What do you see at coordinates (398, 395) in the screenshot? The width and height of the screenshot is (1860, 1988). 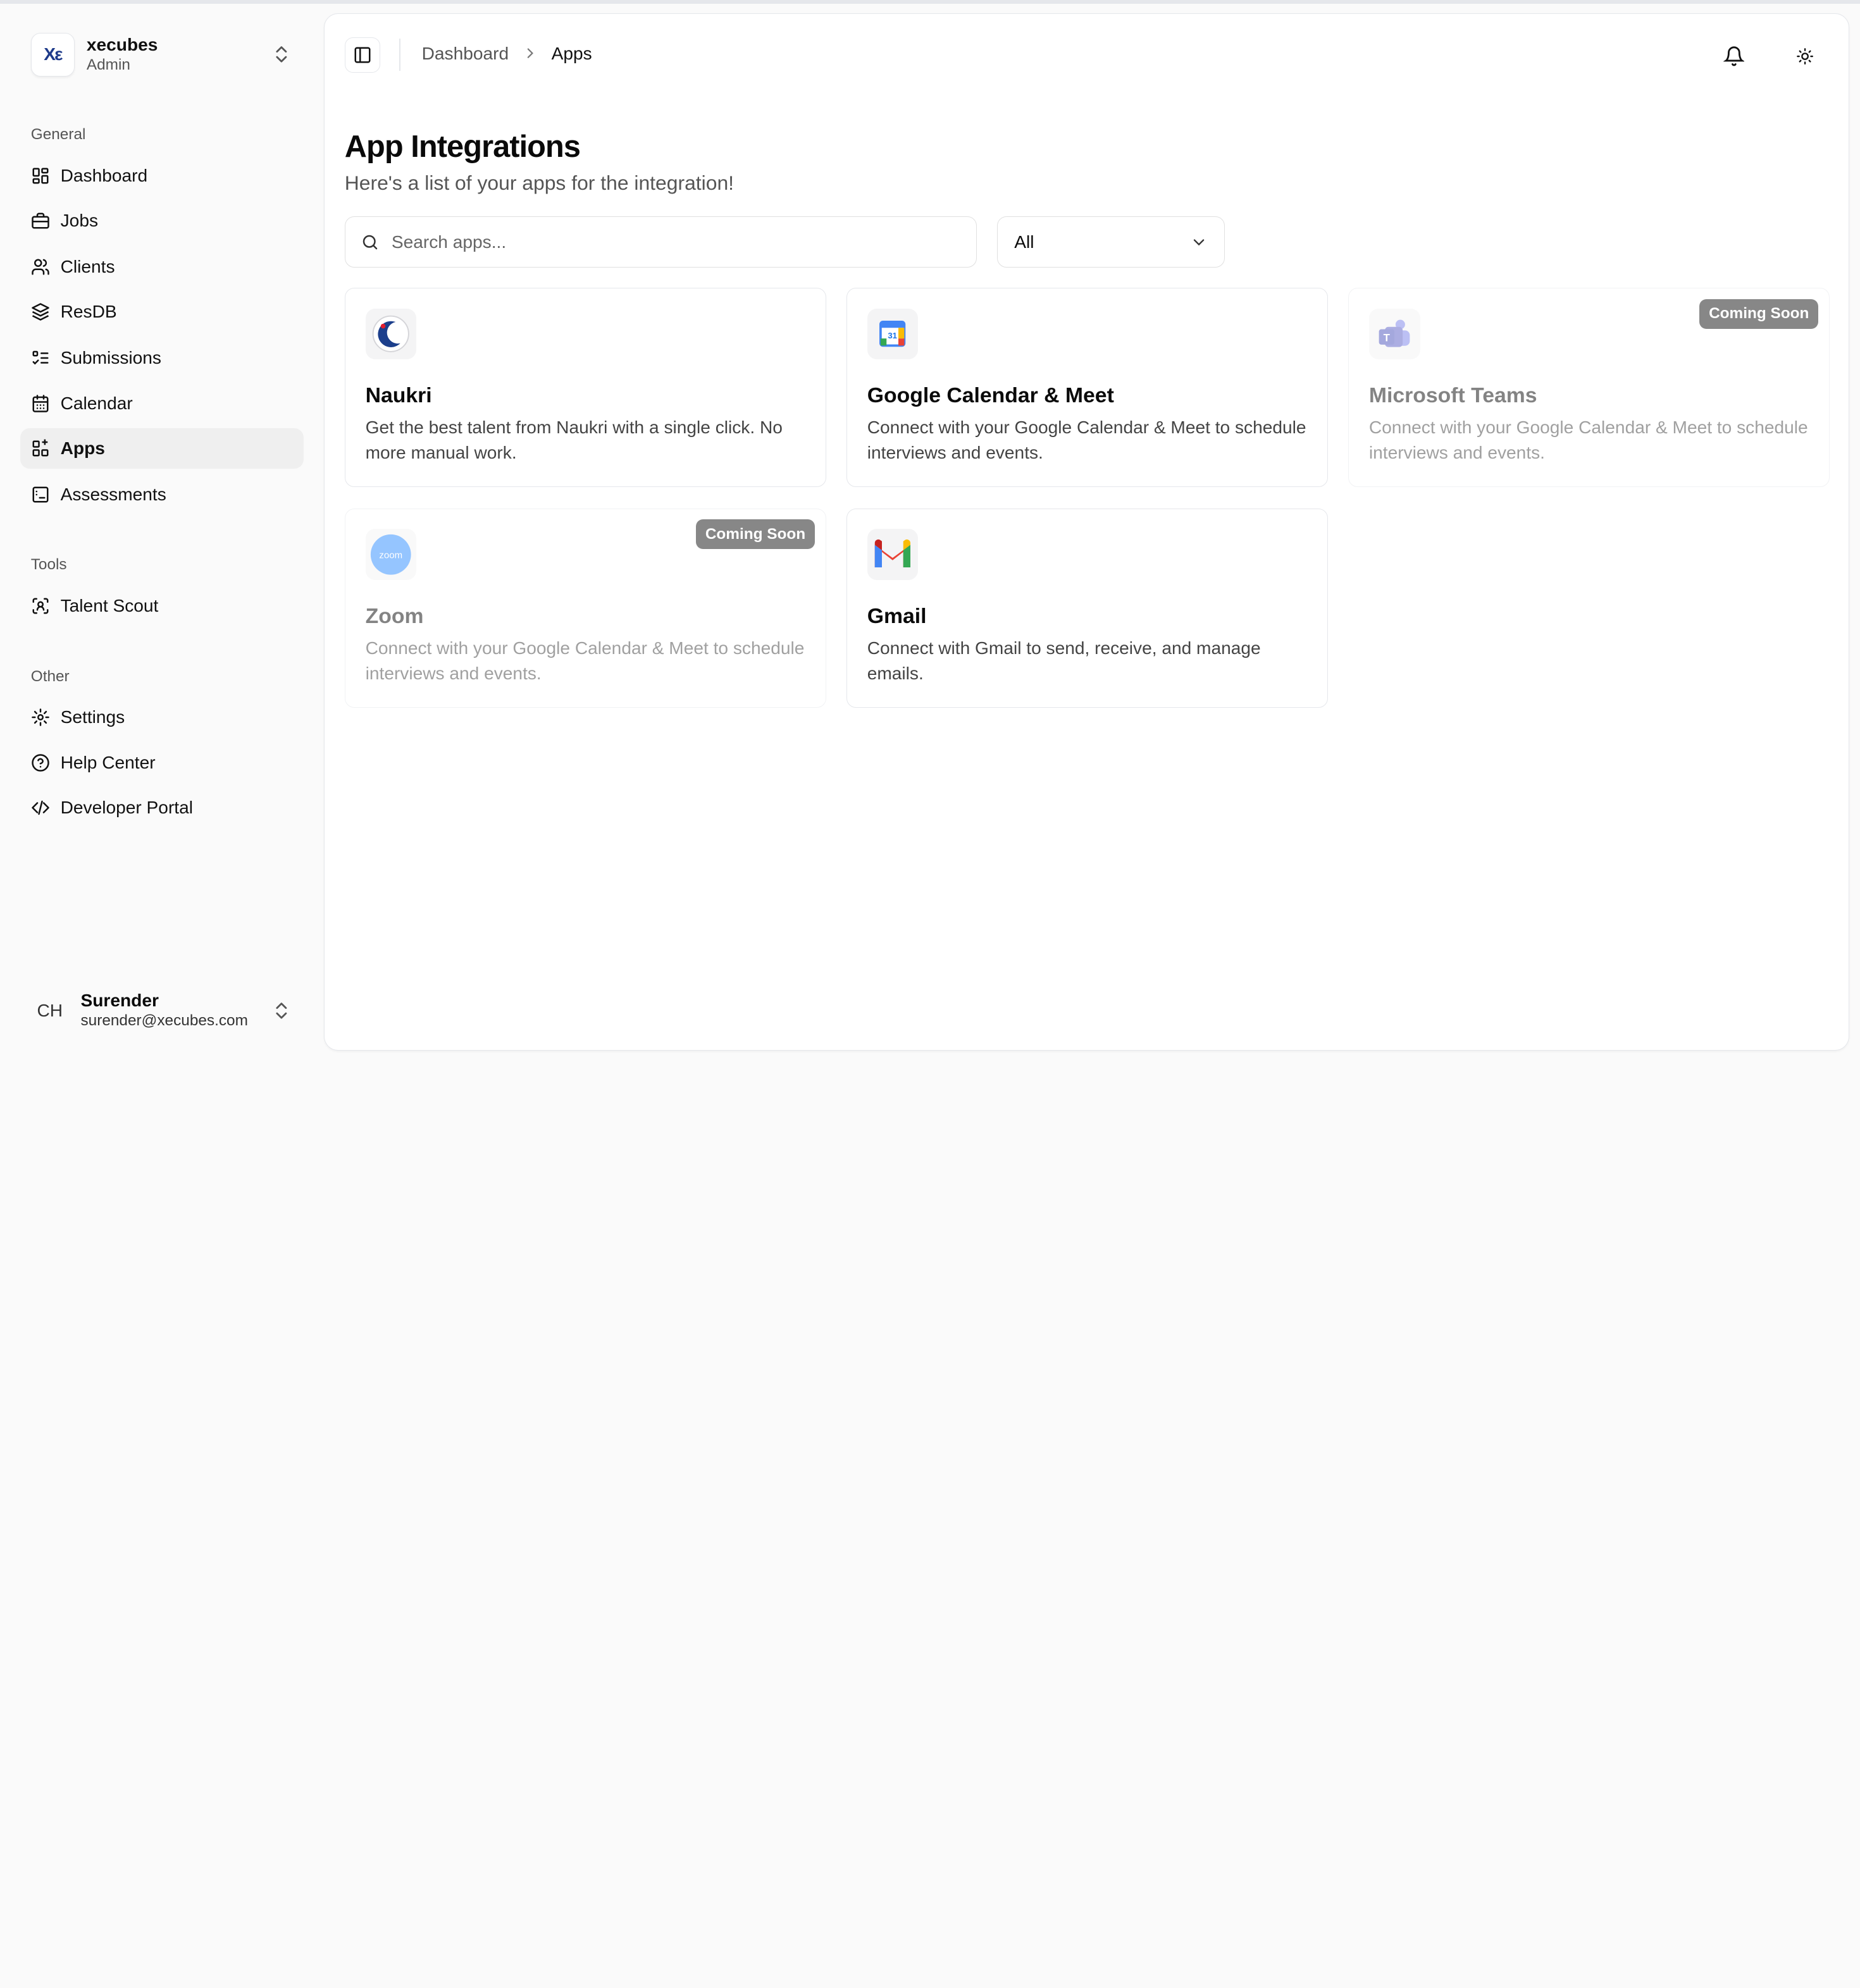 I see `app-card-title: Naukri` at bounding box center [398, 395].